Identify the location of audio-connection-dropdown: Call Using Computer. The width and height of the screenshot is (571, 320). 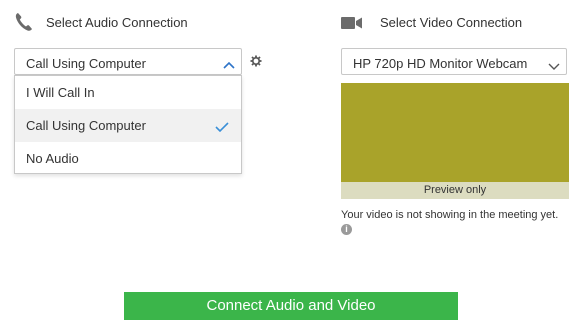
(128, 61).